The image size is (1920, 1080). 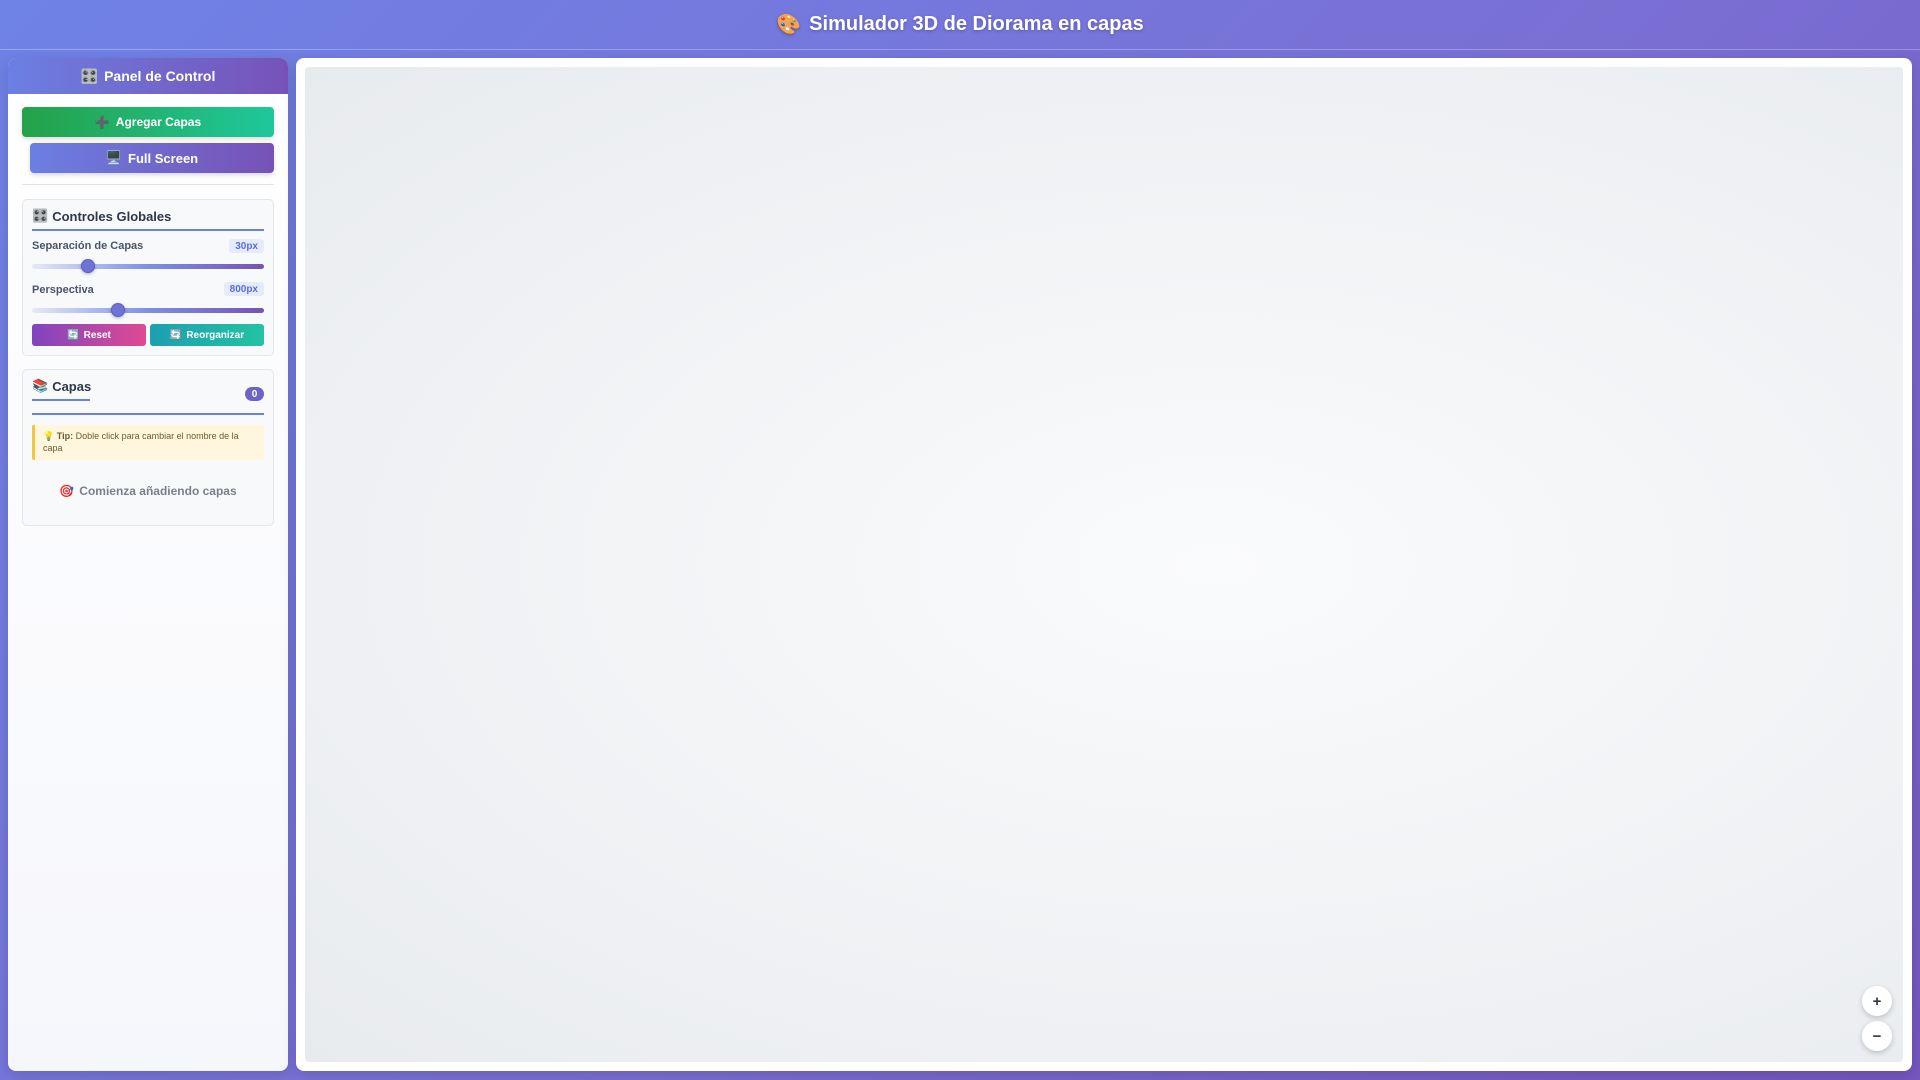 I want to click on zoom-in-button: +, so click(x=1877, y=1001).